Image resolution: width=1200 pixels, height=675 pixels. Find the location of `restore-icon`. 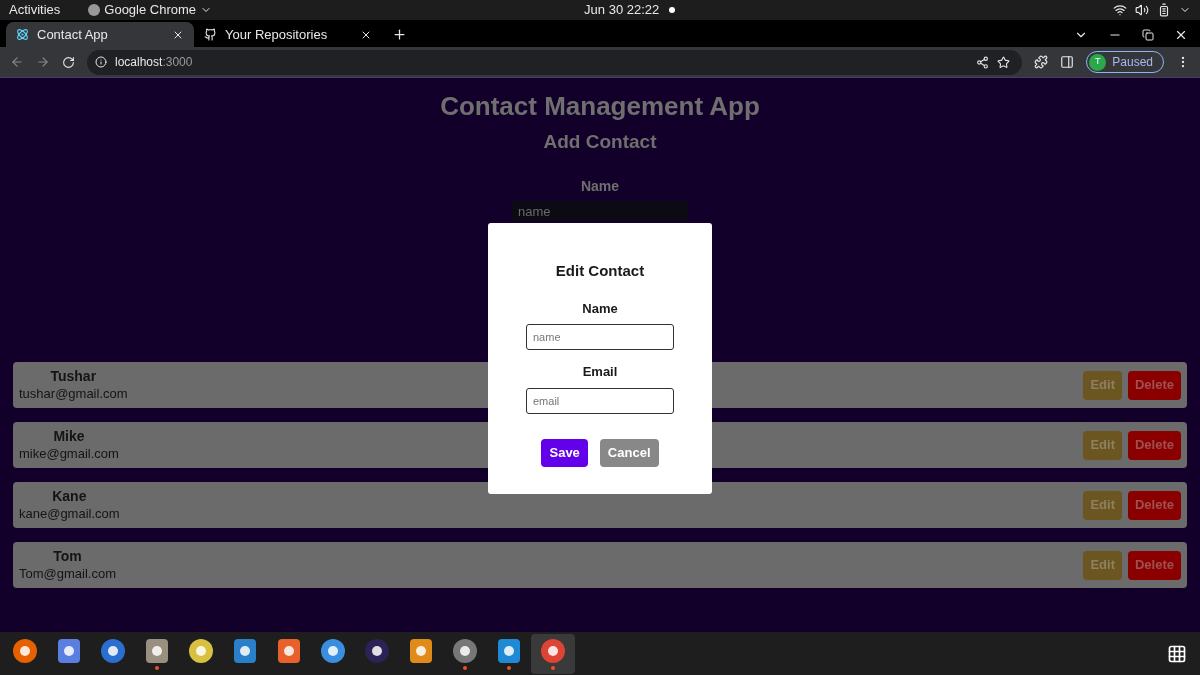

restore-icon is located at coordinates (1148, 35).